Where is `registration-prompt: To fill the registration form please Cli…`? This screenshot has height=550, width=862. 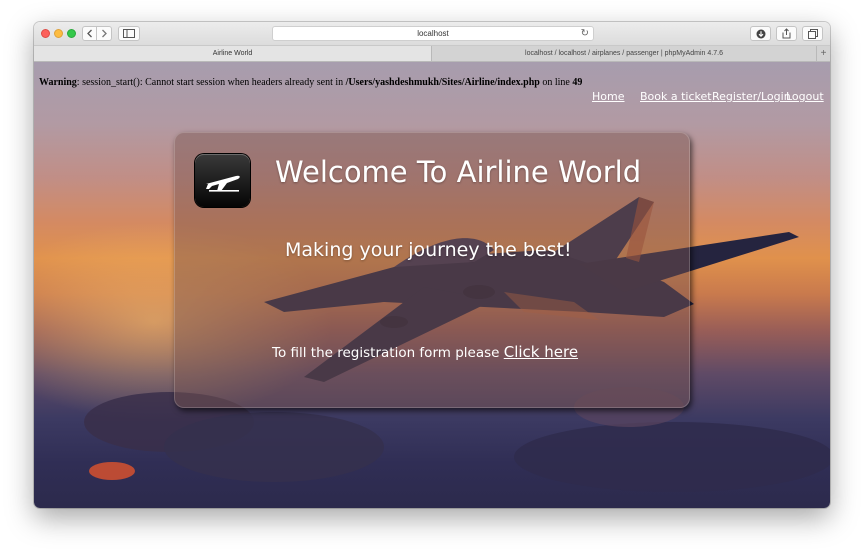
registration-prompt: To fill the registration form please Cli… is located at coordinates (452, 352).